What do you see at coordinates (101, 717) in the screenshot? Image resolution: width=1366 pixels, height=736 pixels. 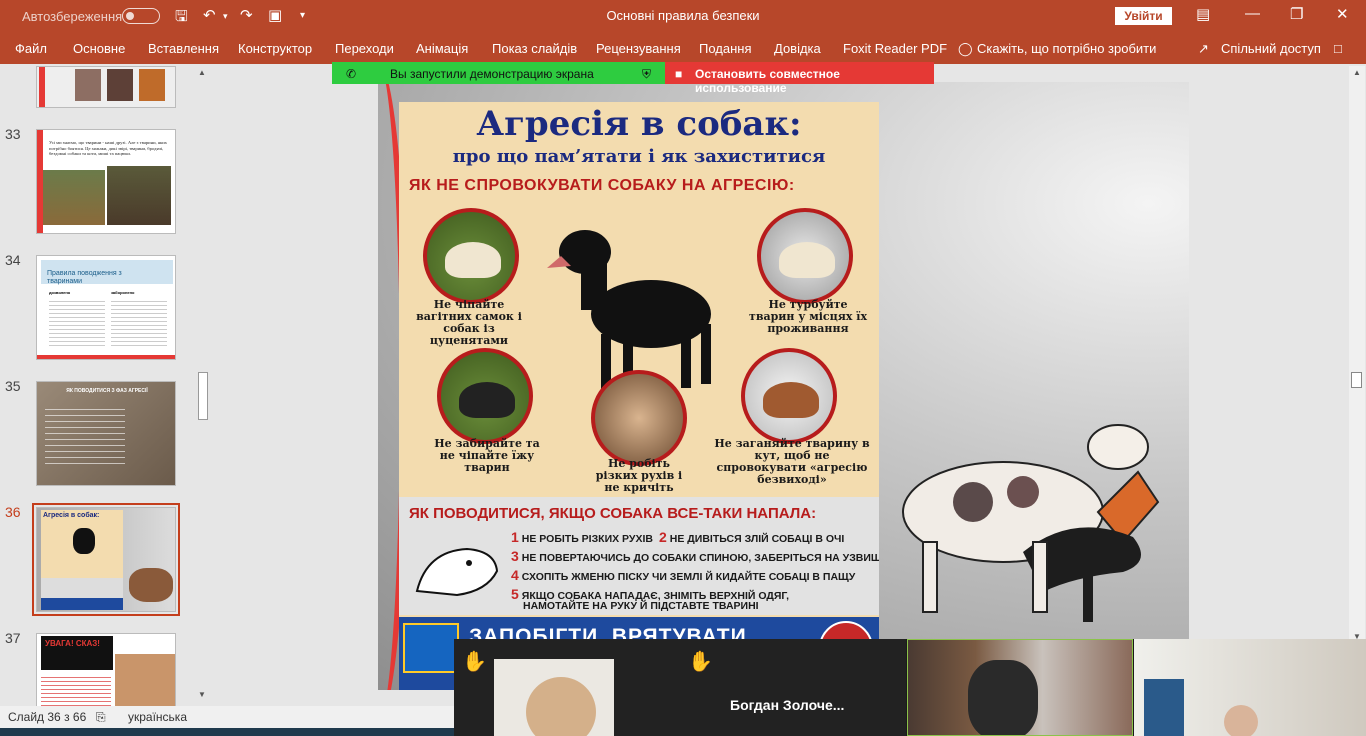 I see `spellcheck-icon: ⎘` at bounding box center [101, 717].